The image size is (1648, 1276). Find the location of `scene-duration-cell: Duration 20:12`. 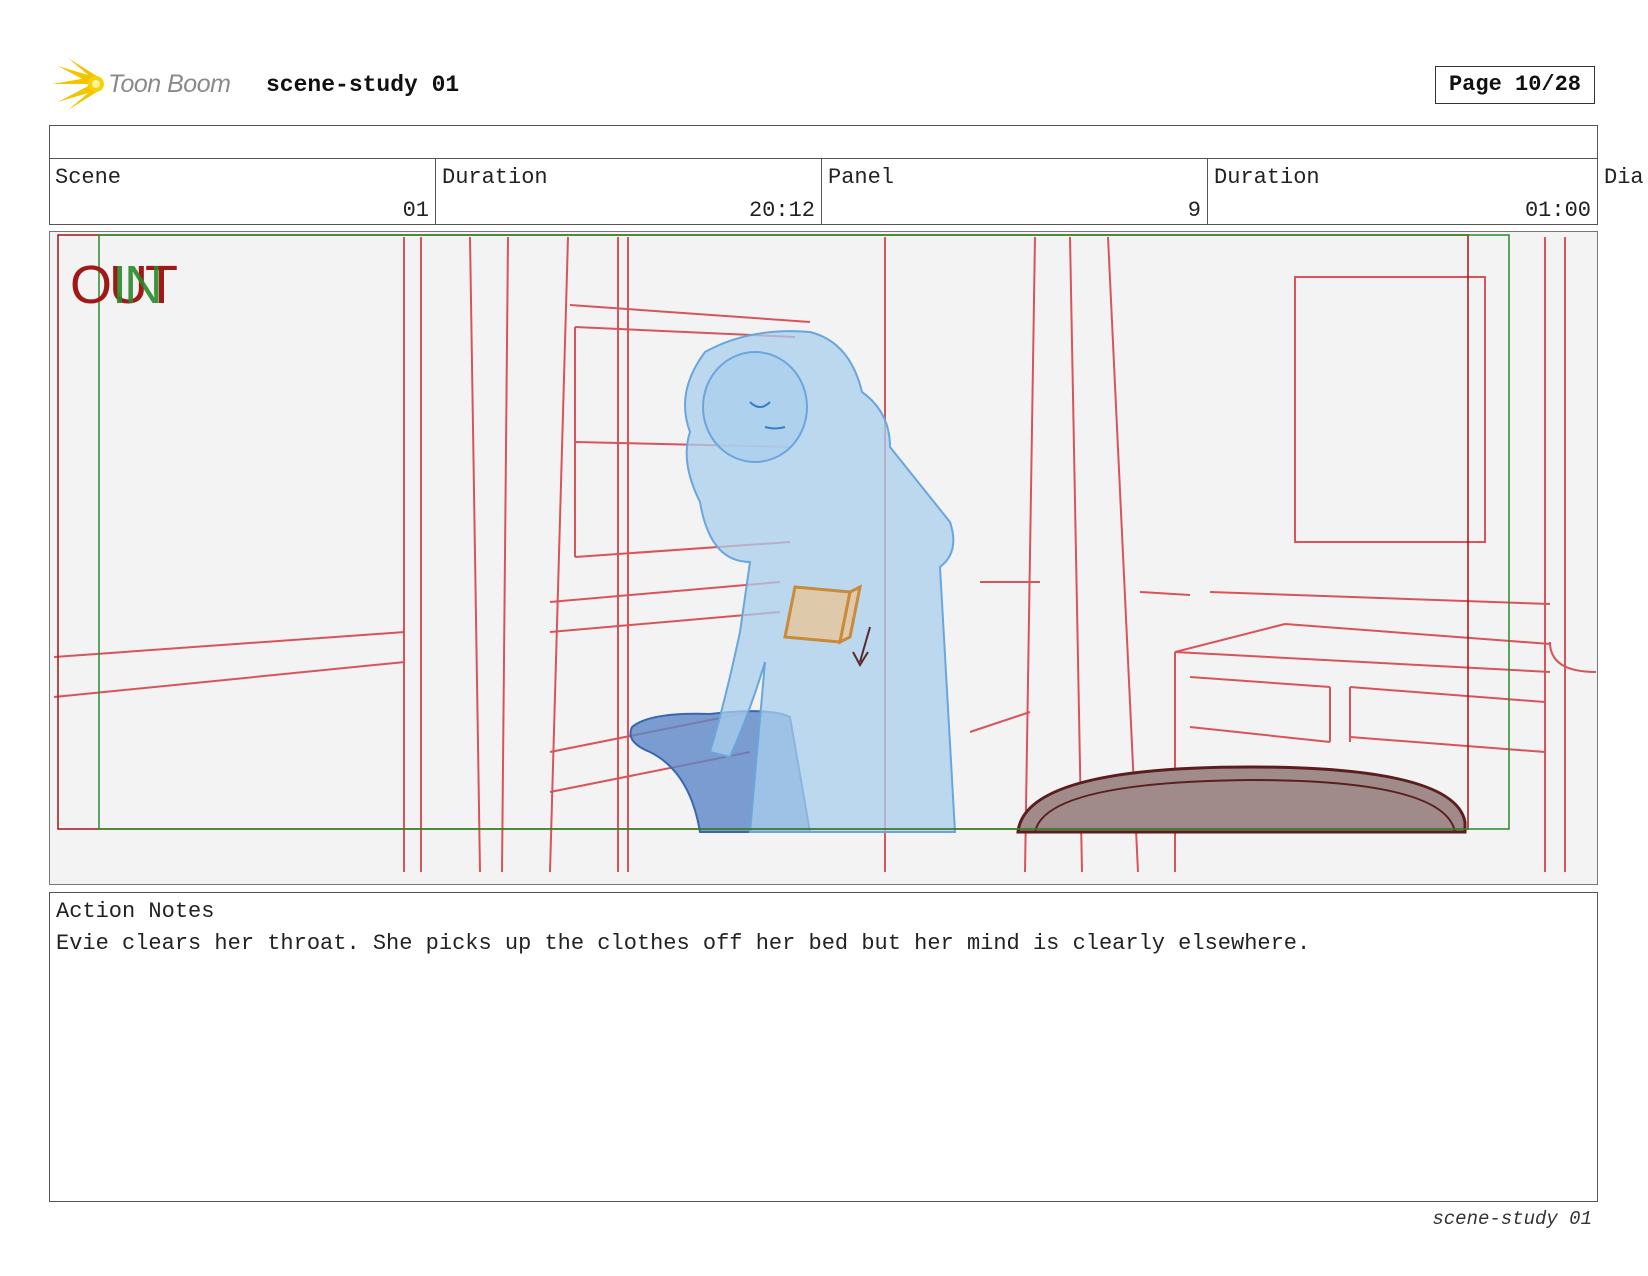

scene-duration-cell: Duration 20:12 is located at coordinates (628, 192).